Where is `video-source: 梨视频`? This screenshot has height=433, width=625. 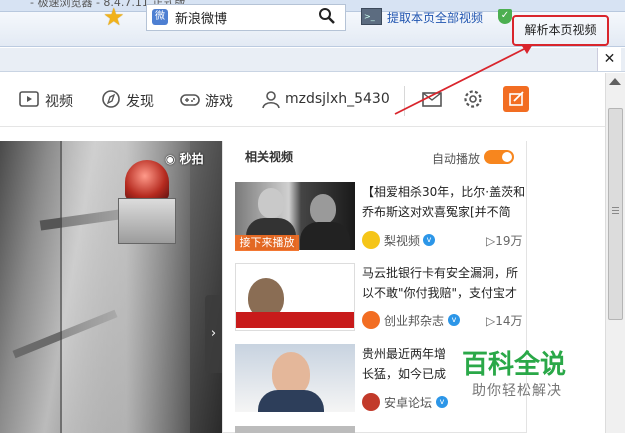
video-source: 梨视频 is located at coordinates (402, 240).